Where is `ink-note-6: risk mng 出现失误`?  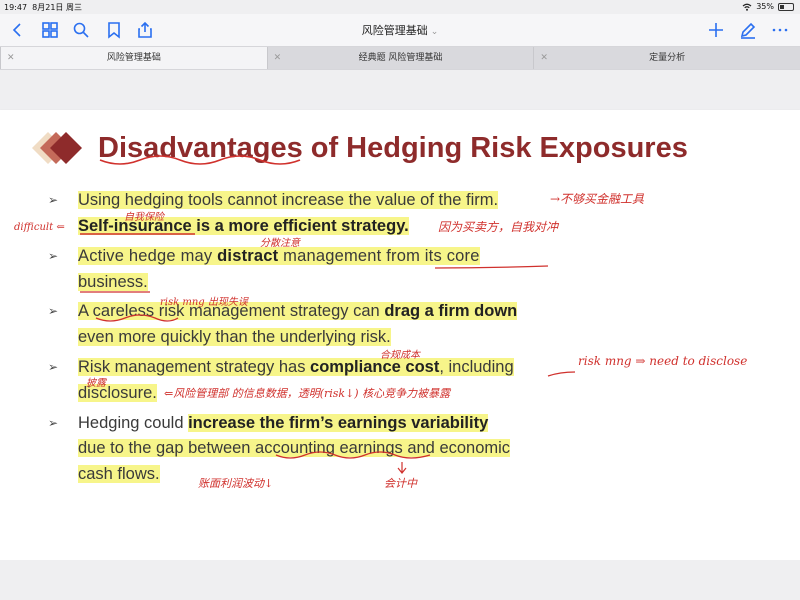 ink-note-6: risk mng 出现失误 is located at coordinates (204, 302).